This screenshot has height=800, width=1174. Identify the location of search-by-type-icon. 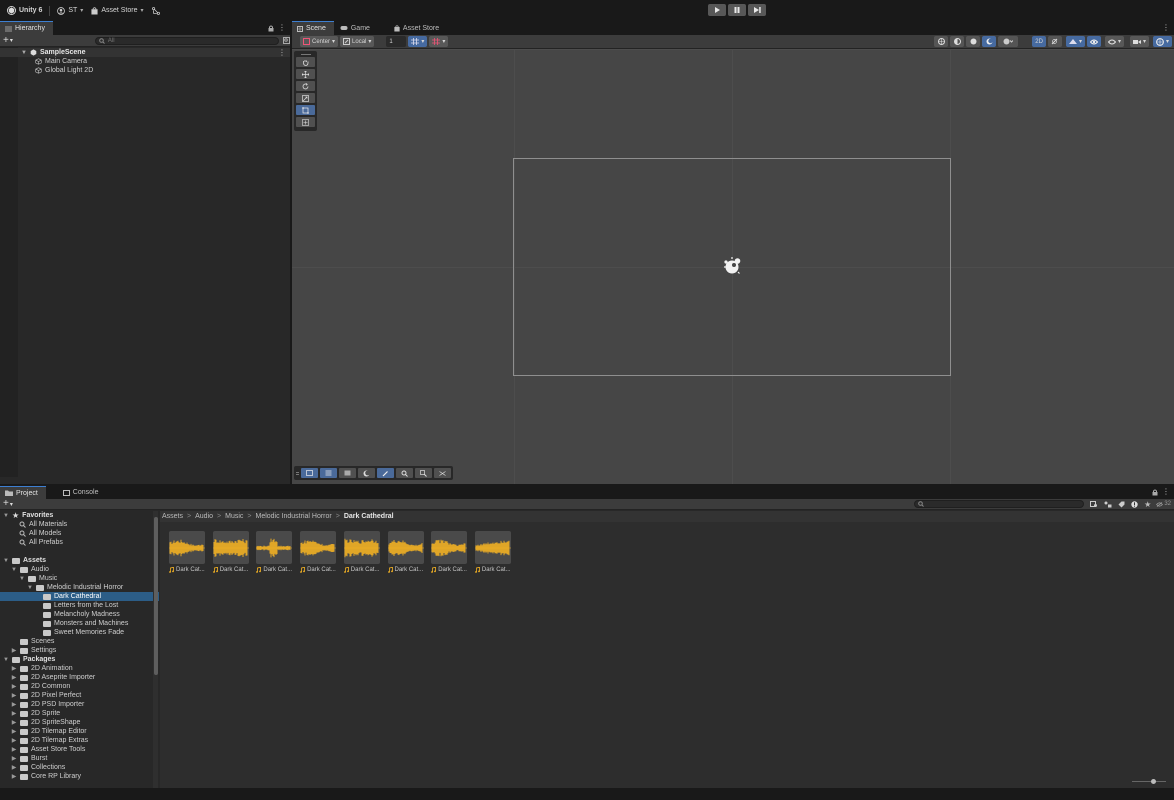
(1094, 504).